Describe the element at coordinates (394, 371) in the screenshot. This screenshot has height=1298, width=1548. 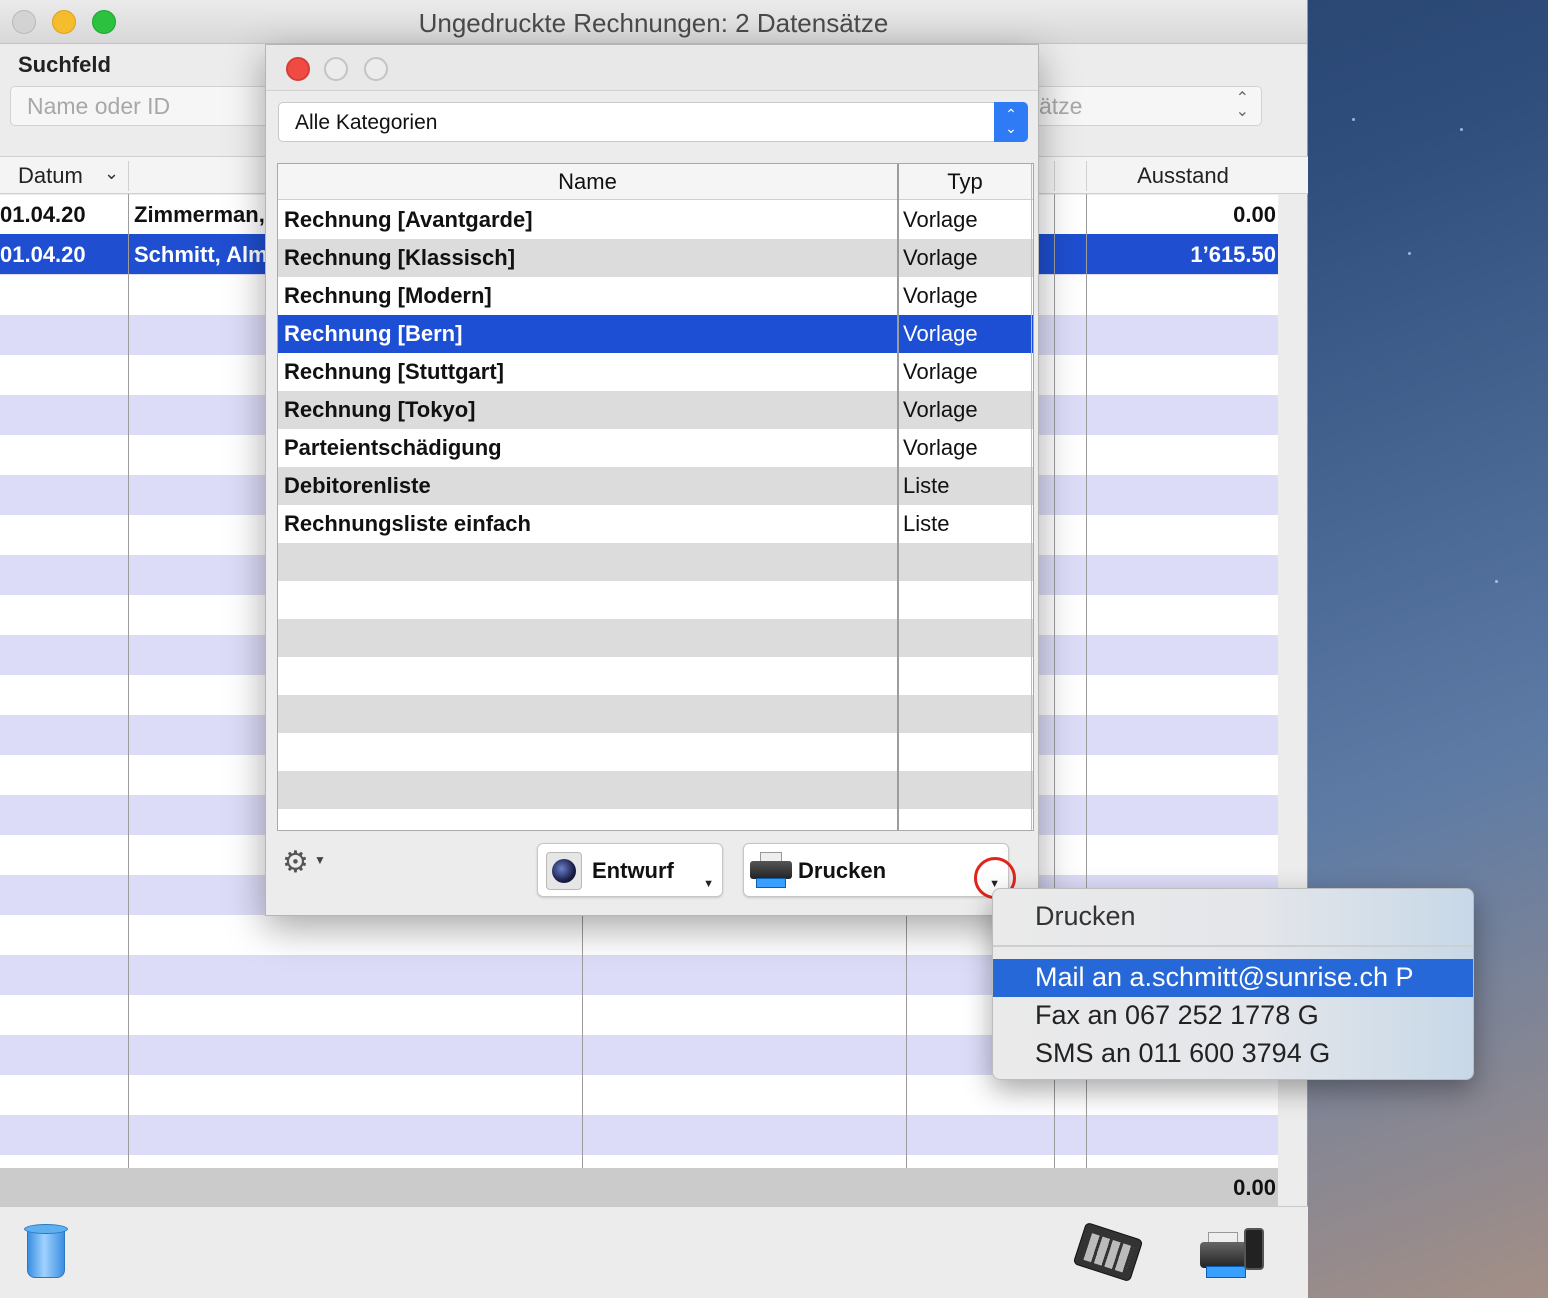
I see `template-name: Rechnung [Stuttgart]` at that location.